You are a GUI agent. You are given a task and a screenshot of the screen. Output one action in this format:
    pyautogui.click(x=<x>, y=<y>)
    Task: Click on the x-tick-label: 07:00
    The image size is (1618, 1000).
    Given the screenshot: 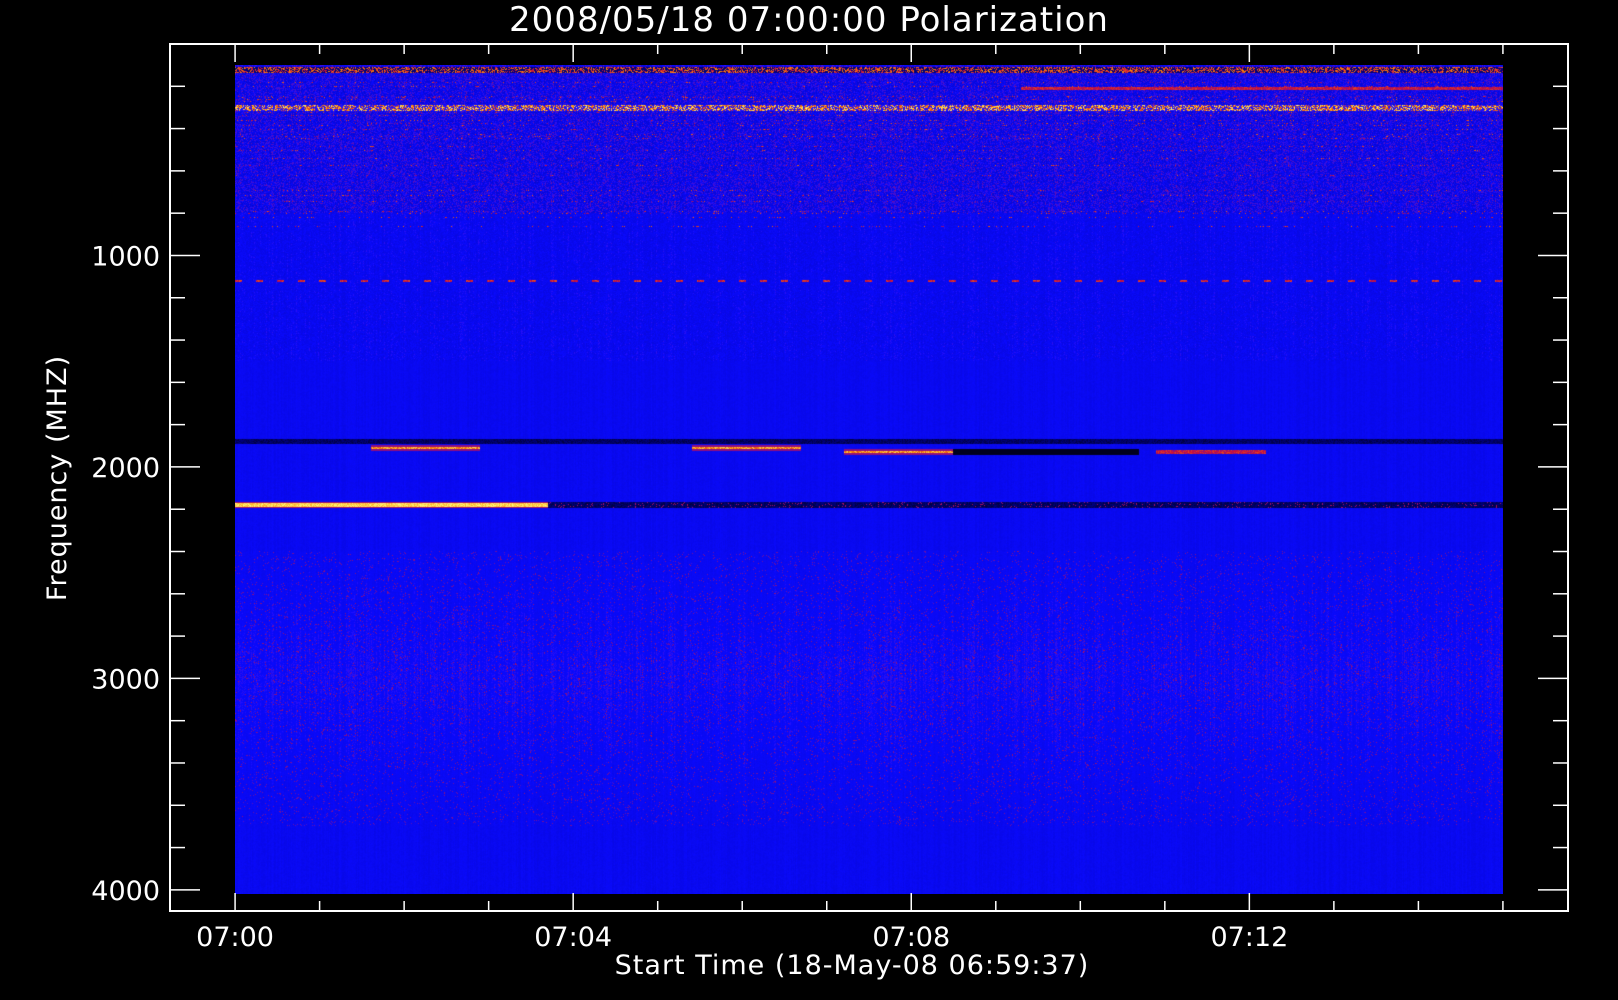 What is the action you would take?
    pyautogui.click(x=235, y=937)
    